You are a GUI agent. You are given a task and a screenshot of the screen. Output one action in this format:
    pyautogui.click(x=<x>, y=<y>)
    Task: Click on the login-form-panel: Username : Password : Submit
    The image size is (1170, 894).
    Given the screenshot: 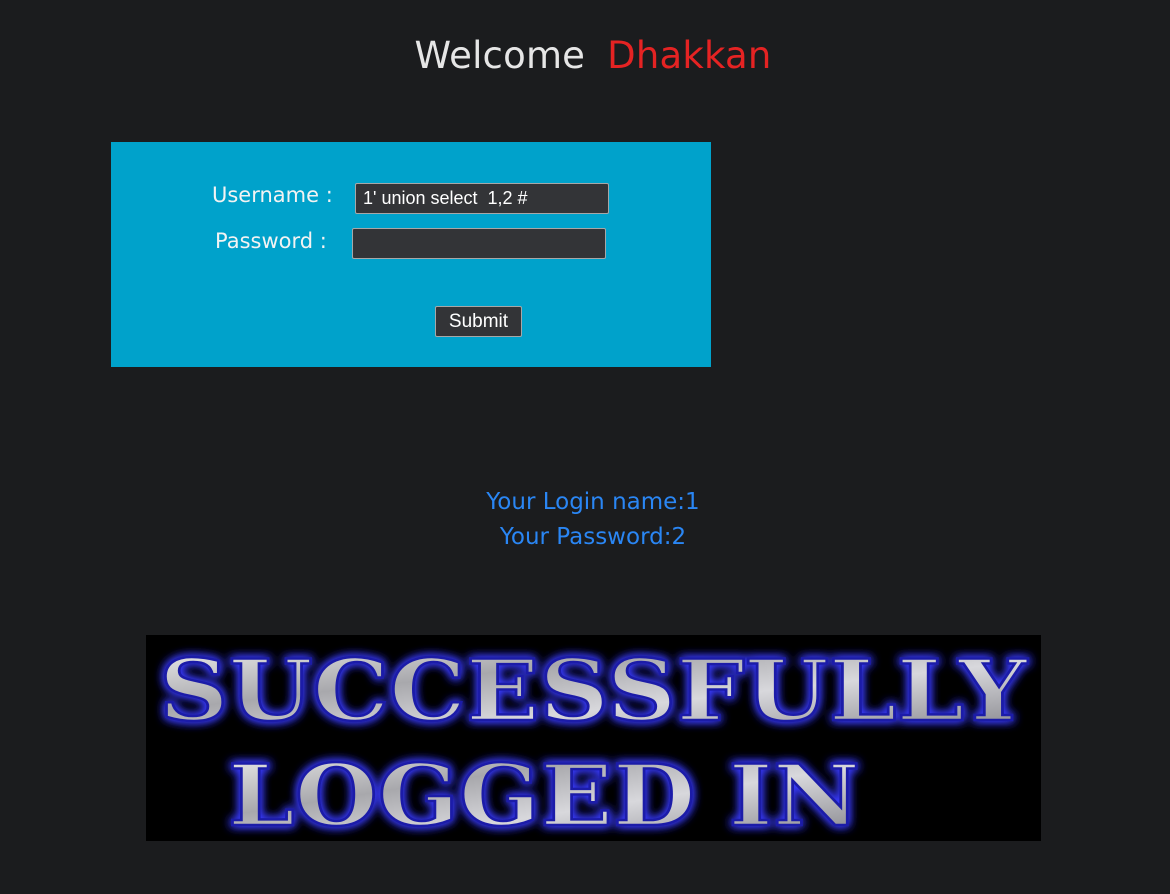 What is the action you would take?
    pyautogui.click(x=411, y=254)
    